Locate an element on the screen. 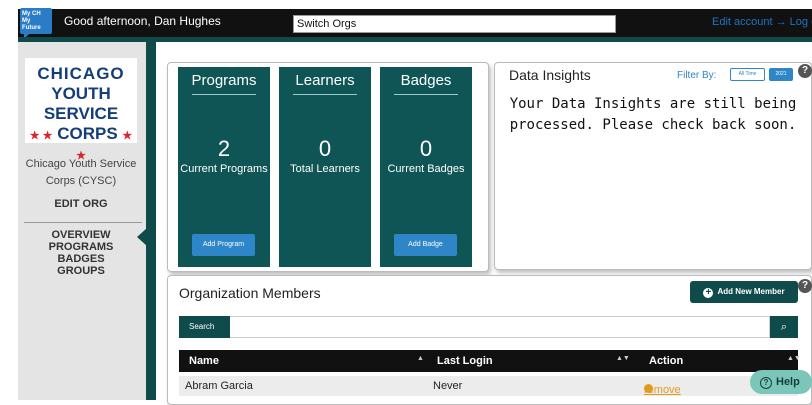  search-input is located at coordinates (500, 327).